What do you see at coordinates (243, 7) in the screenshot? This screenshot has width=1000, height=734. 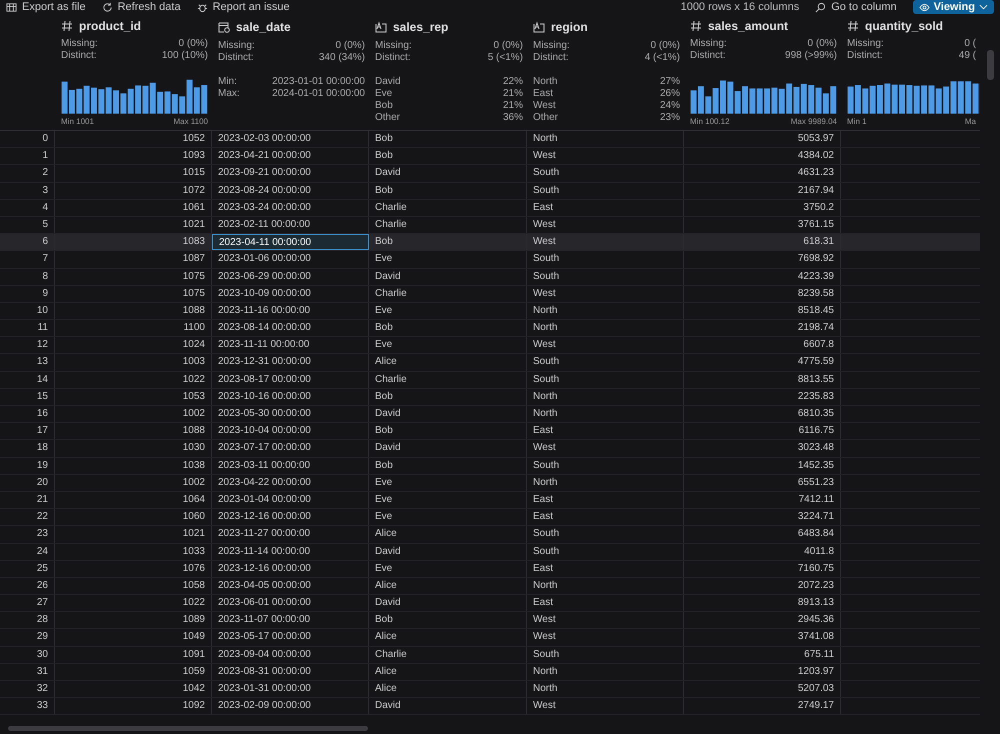 I see `toolbar-button: Report an issue` at bounding box center [243, 7].